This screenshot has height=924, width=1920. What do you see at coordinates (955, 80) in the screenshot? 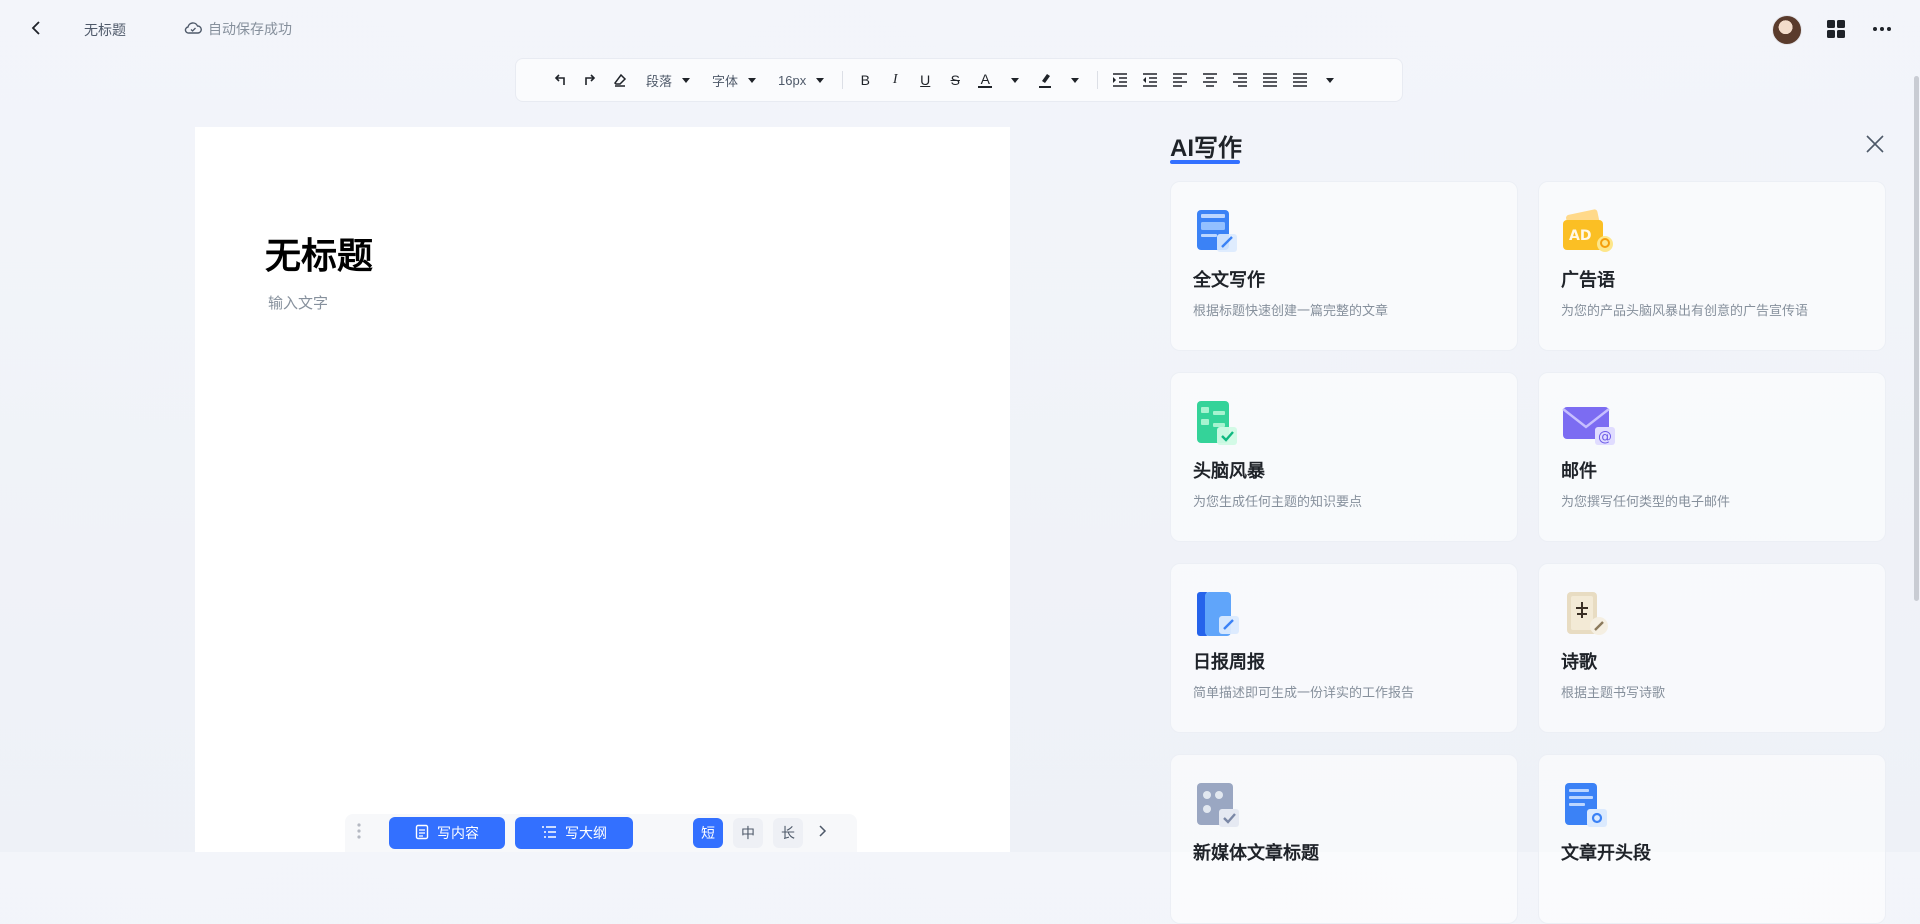
I see `strikethrough-button: S` at bounding box center [955, 80].